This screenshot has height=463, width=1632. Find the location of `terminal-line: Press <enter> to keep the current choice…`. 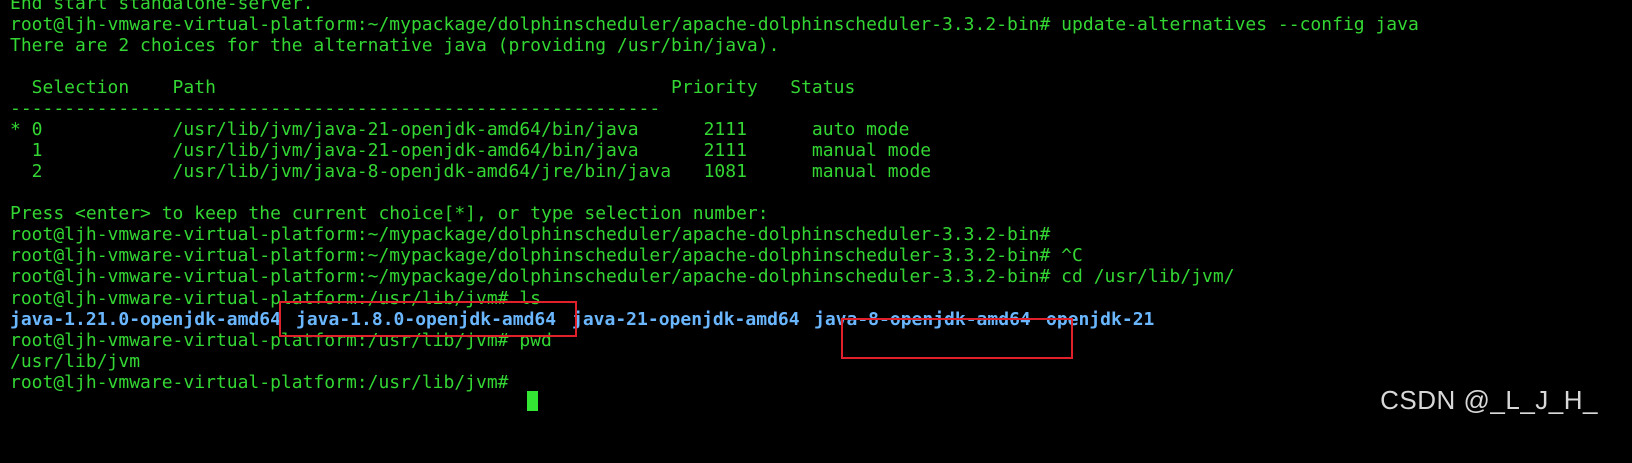

terminal-line: Press <enter> to keep the current choice… is located at coordinates (389, 213).